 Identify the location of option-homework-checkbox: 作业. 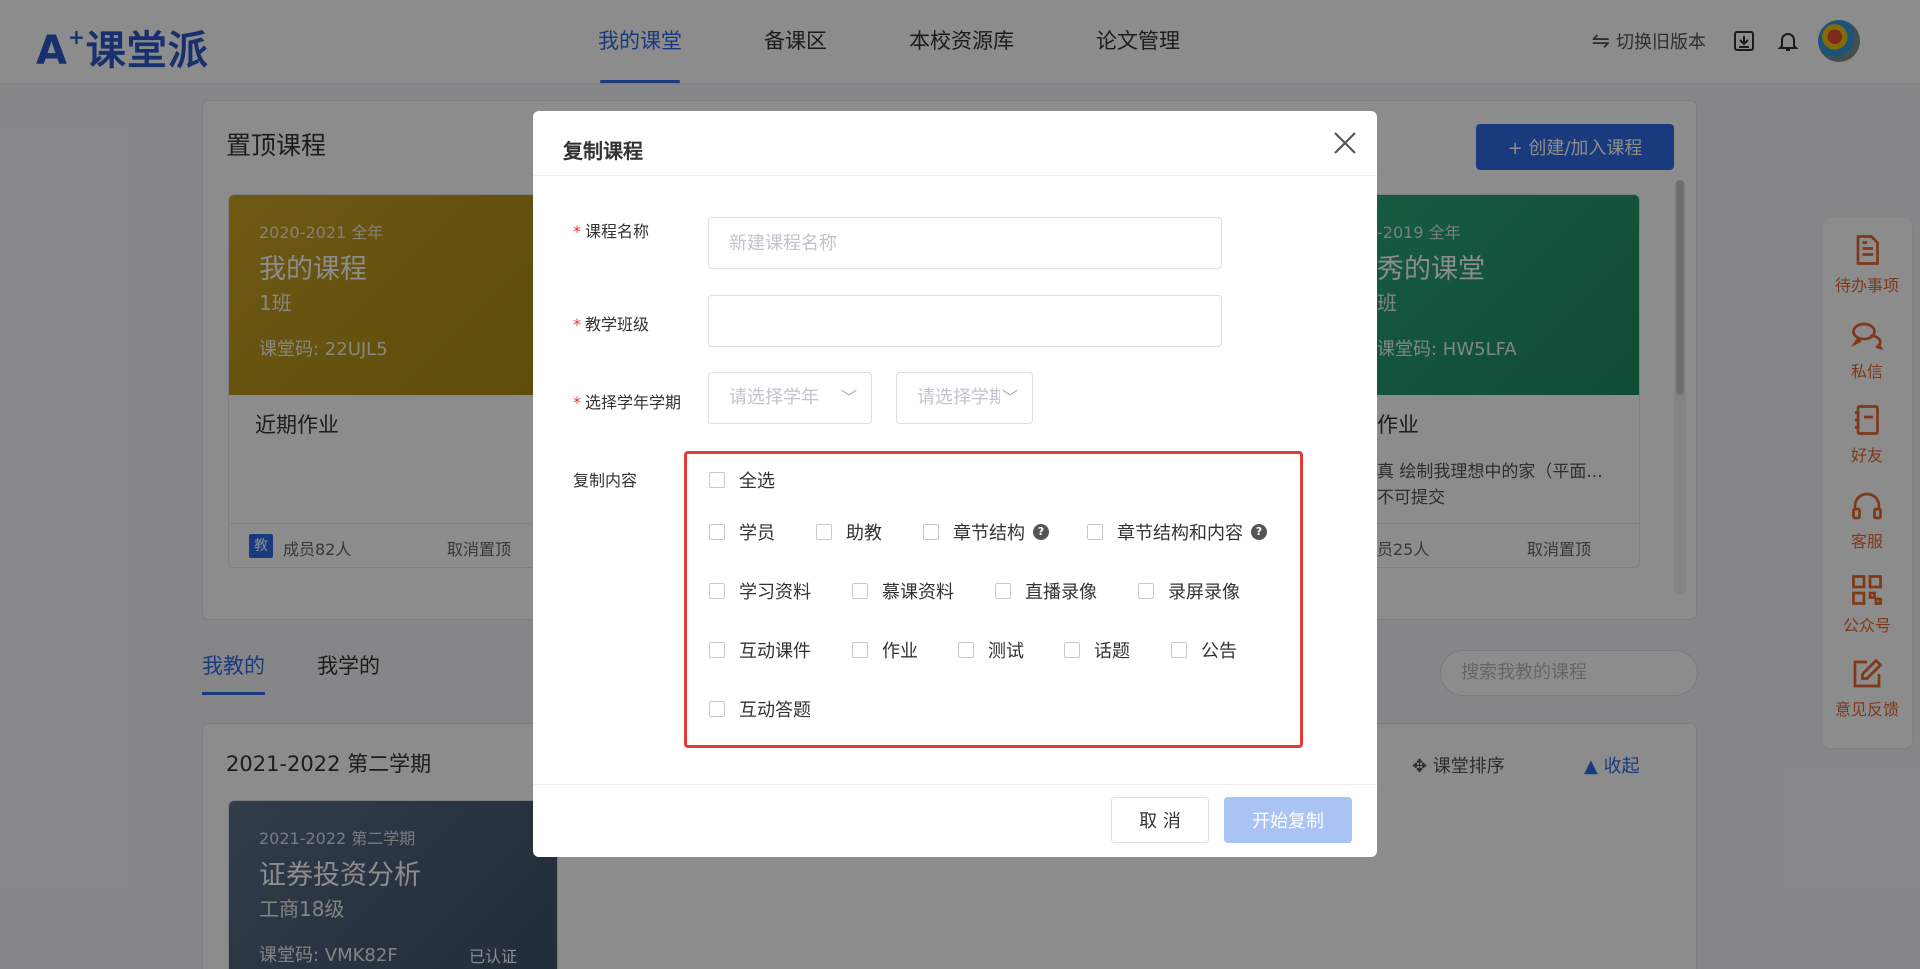
(885, 650).